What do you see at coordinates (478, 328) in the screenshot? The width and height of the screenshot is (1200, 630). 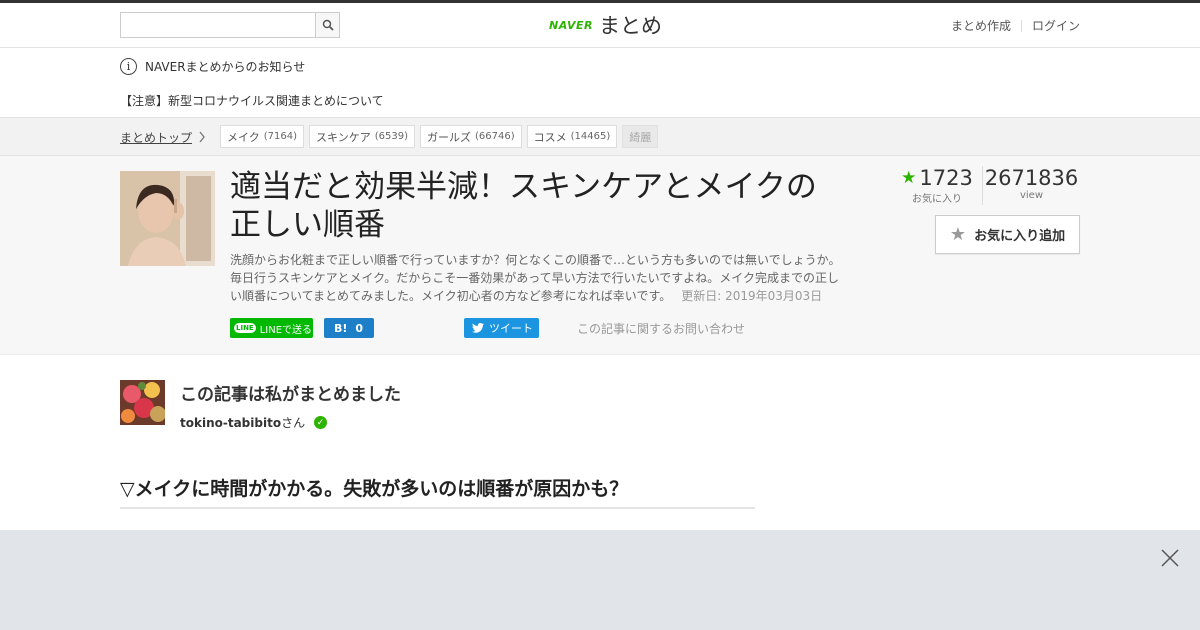 I see `twitter-bird-icon` at bounding box center [478, 328].